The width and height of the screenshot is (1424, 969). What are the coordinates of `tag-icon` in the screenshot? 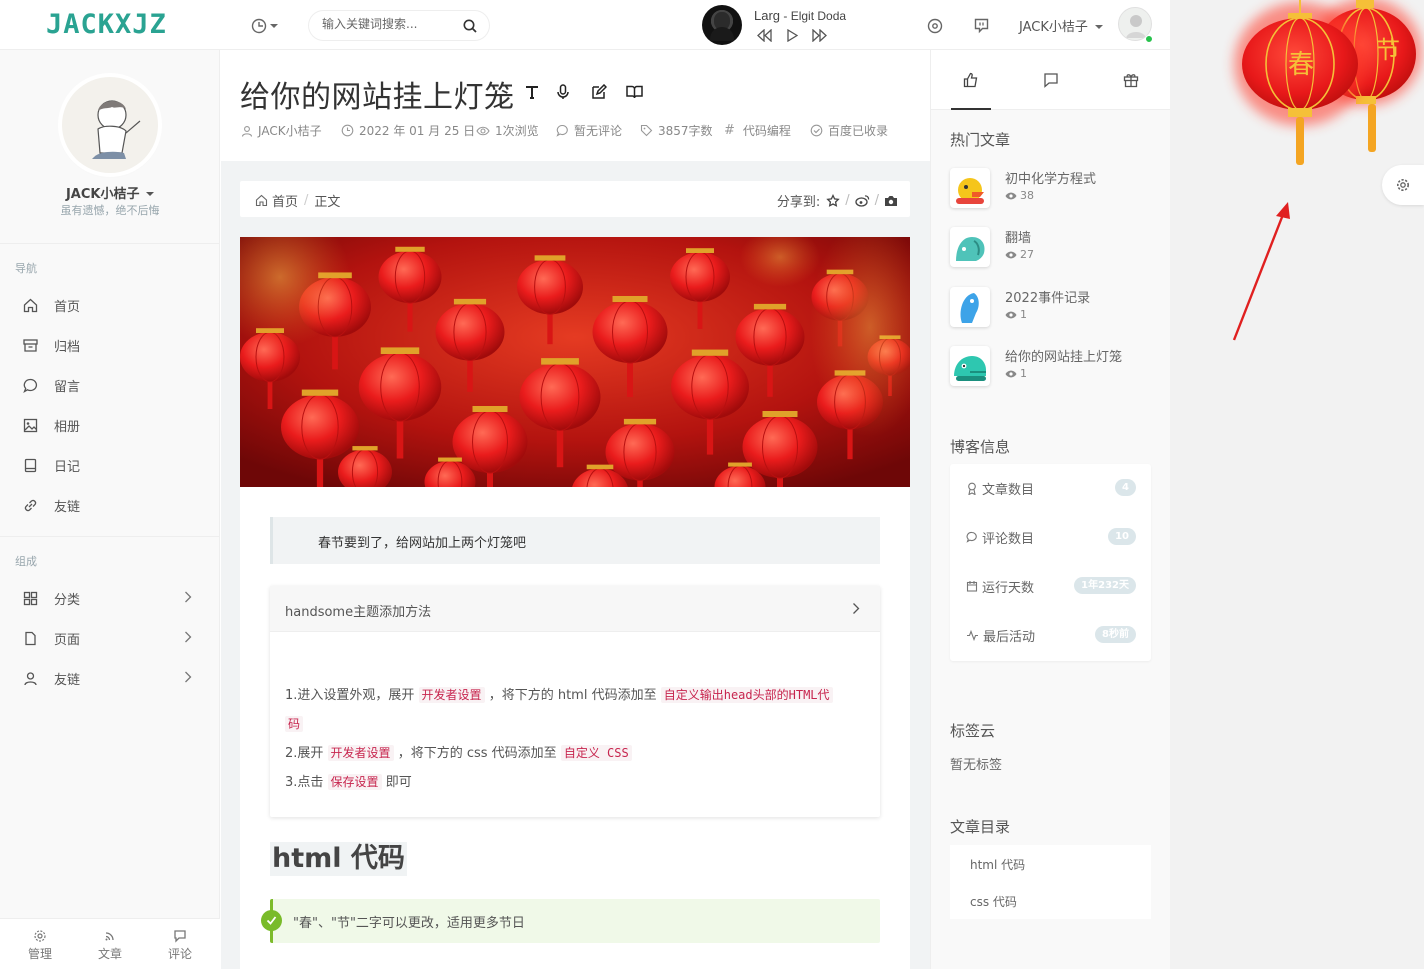 It's located at (646, 130).